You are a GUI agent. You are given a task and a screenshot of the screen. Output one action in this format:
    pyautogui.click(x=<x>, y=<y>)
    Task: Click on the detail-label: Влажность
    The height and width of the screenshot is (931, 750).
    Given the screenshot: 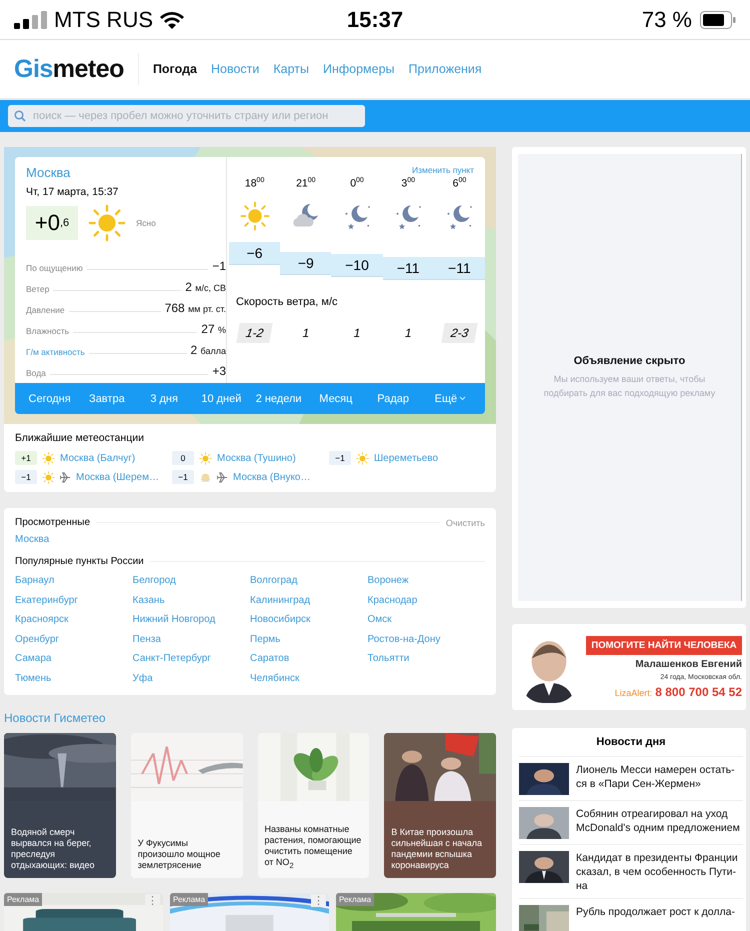 What is the action you would take?
    pyautogui.click(x=48, y=331)
    